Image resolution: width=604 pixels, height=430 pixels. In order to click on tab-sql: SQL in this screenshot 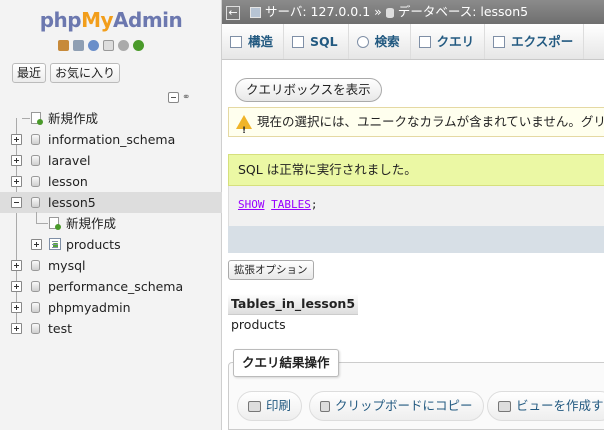, I will do `click(316, 41)`.